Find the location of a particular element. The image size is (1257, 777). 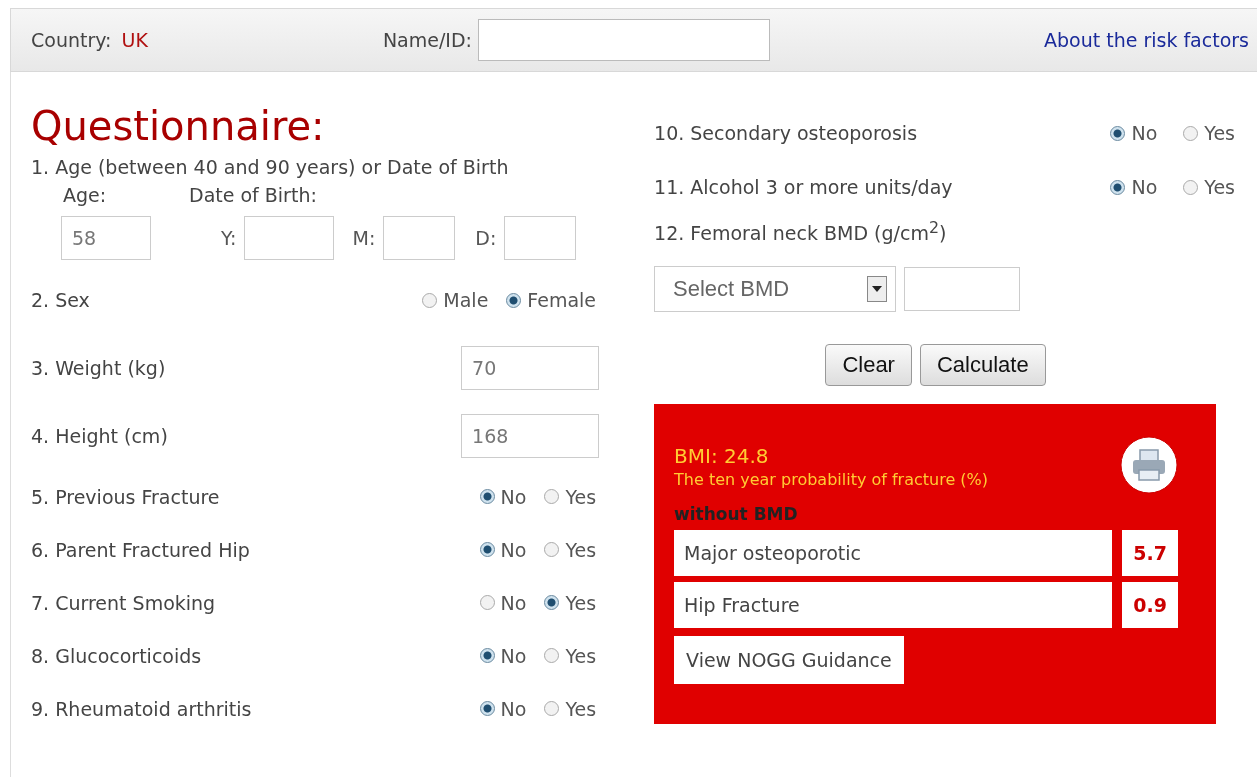

name-field is located at coordinates (623, 40).